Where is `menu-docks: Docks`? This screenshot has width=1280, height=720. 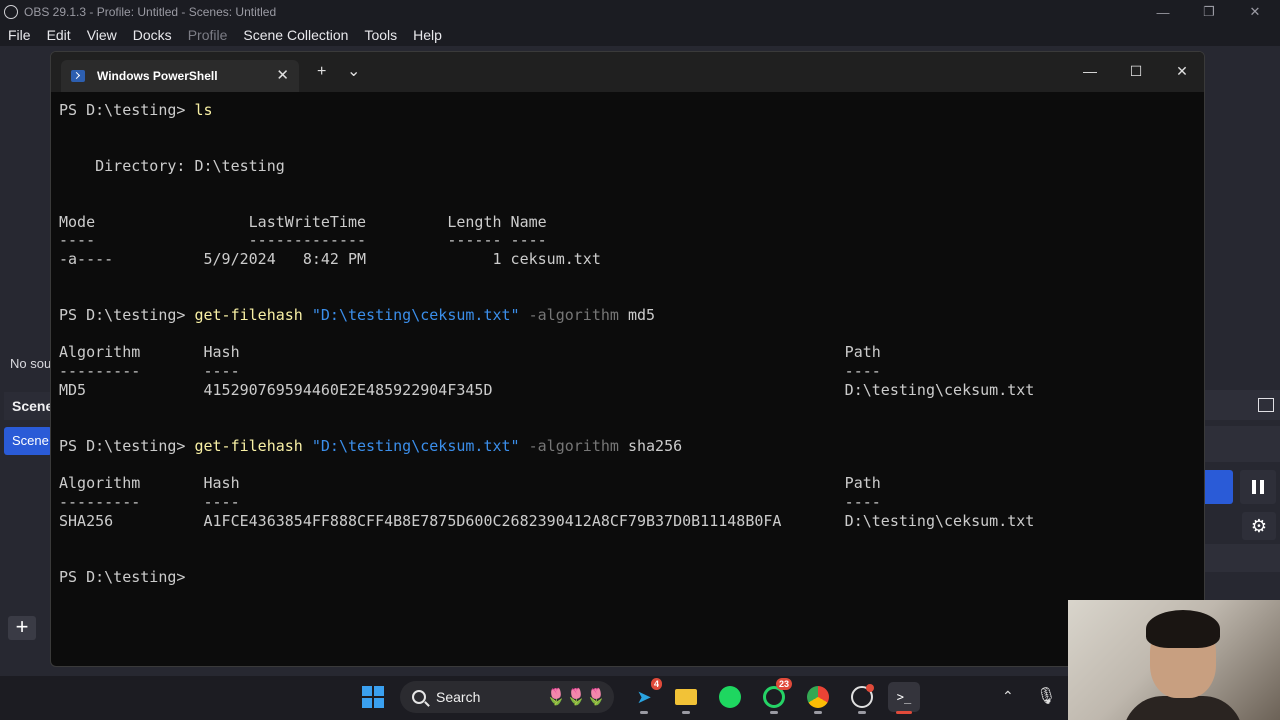
menu-docks: Docks is located at coordinates (152, 35).